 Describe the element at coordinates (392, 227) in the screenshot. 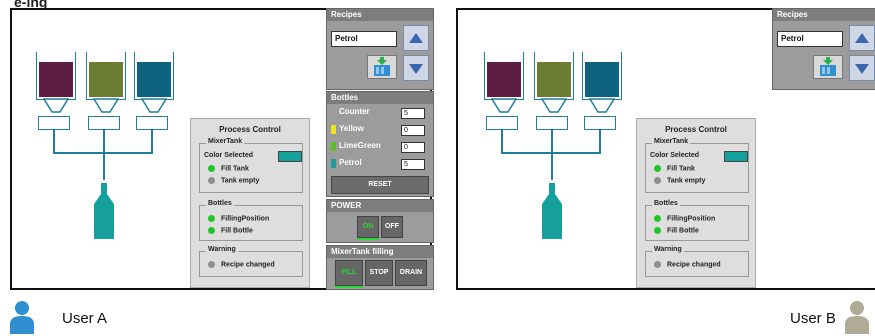

I see `power-off-button: OFF` at that location.